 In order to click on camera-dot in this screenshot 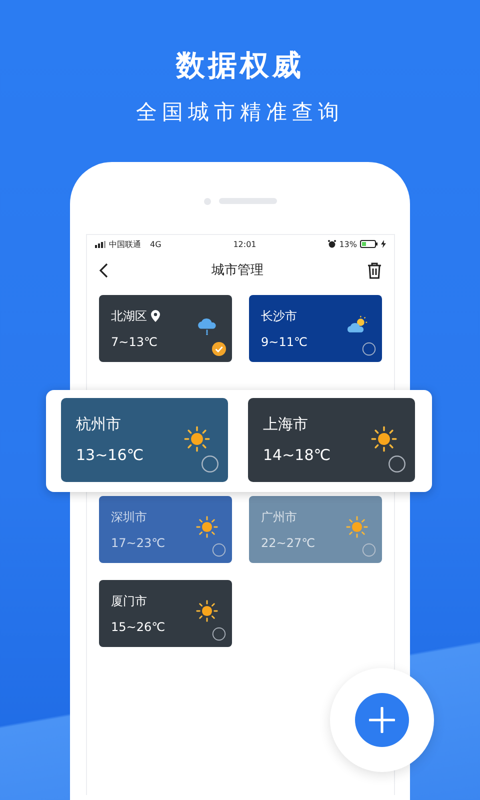, I will do `click(207, 201)`.